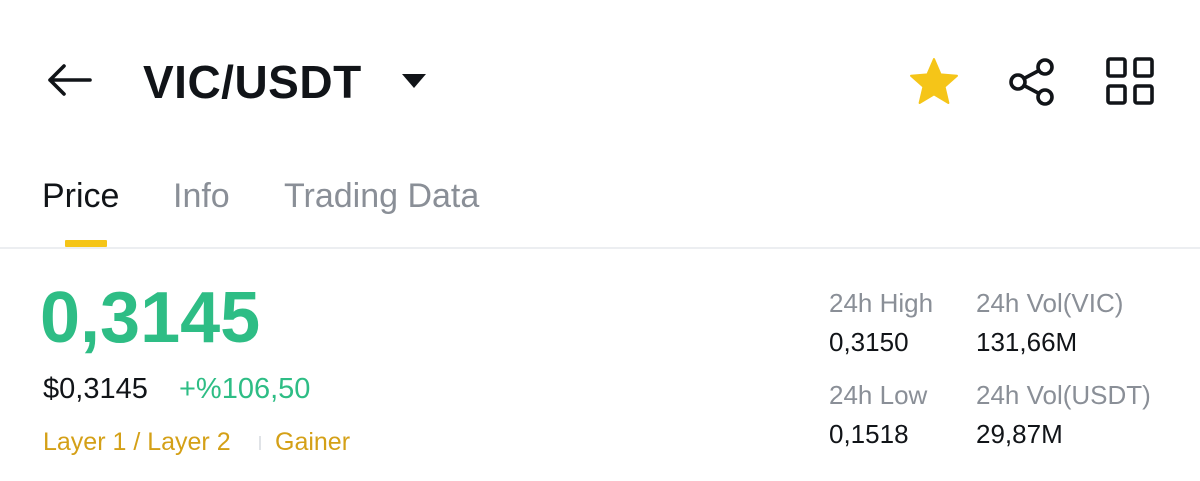 This screenshot has width=1200, height=481. I want to click on low-label: 24h Low, so click(878, 395).